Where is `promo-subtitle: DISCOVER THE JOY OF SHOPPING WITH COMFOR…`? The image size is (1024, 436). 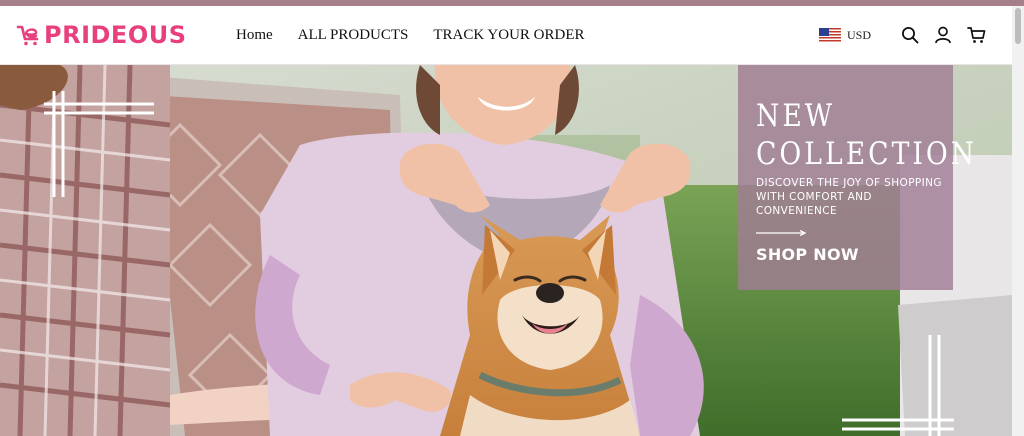 promo-subtitle: DISCOVER THE JOY OF SHOPPING WITH COMFOR… is located at coordinates (849, 197).